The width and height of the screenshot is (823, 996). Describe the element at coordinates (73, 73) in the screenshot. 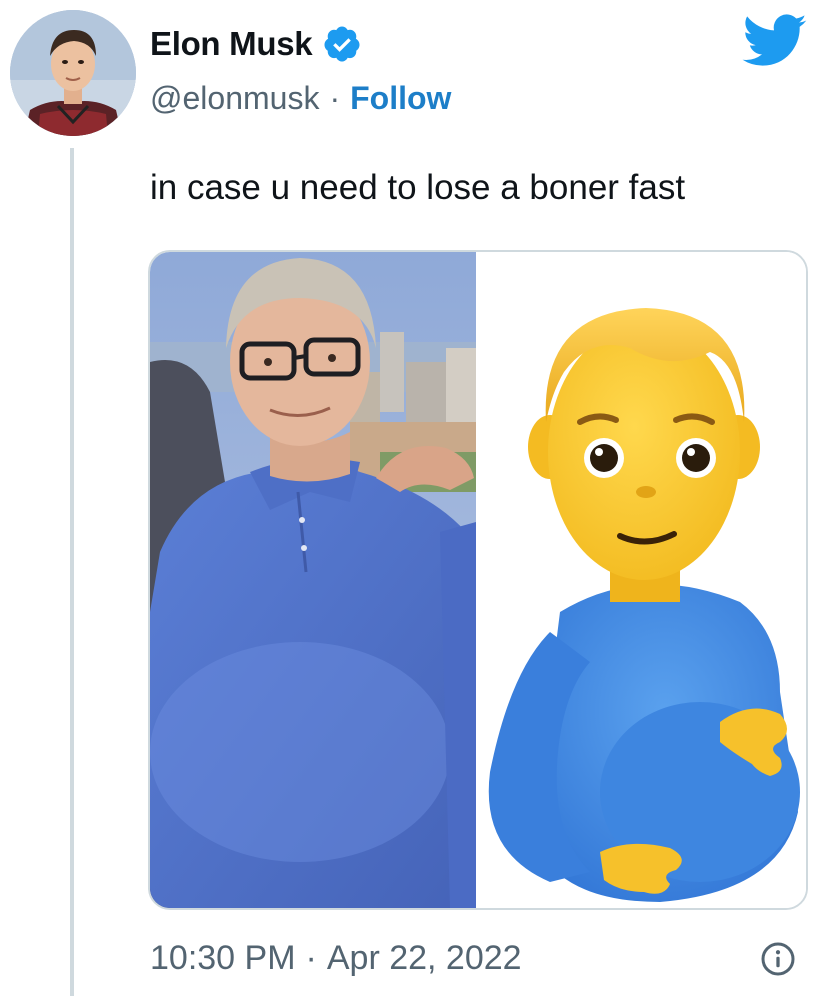

I see `avatar` at that location.